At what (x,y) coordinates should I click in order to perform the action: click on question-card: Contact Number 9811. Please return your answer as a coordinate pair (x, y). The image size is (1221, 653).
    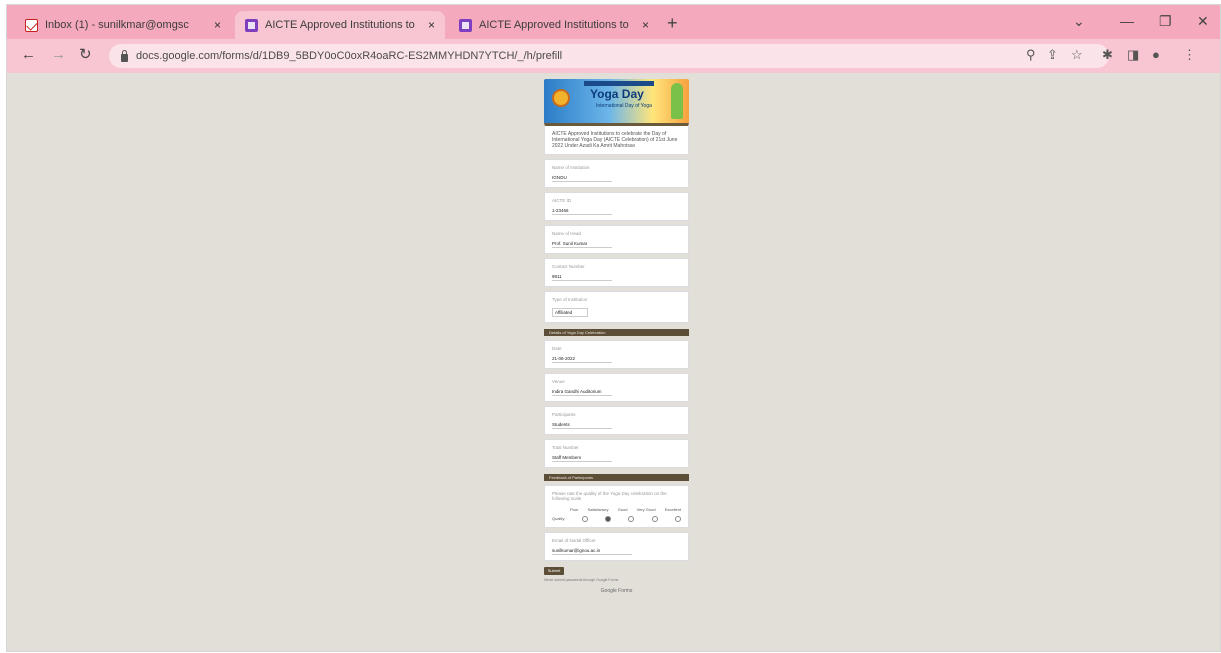
    Looking at the image, I should click on (616, 272).